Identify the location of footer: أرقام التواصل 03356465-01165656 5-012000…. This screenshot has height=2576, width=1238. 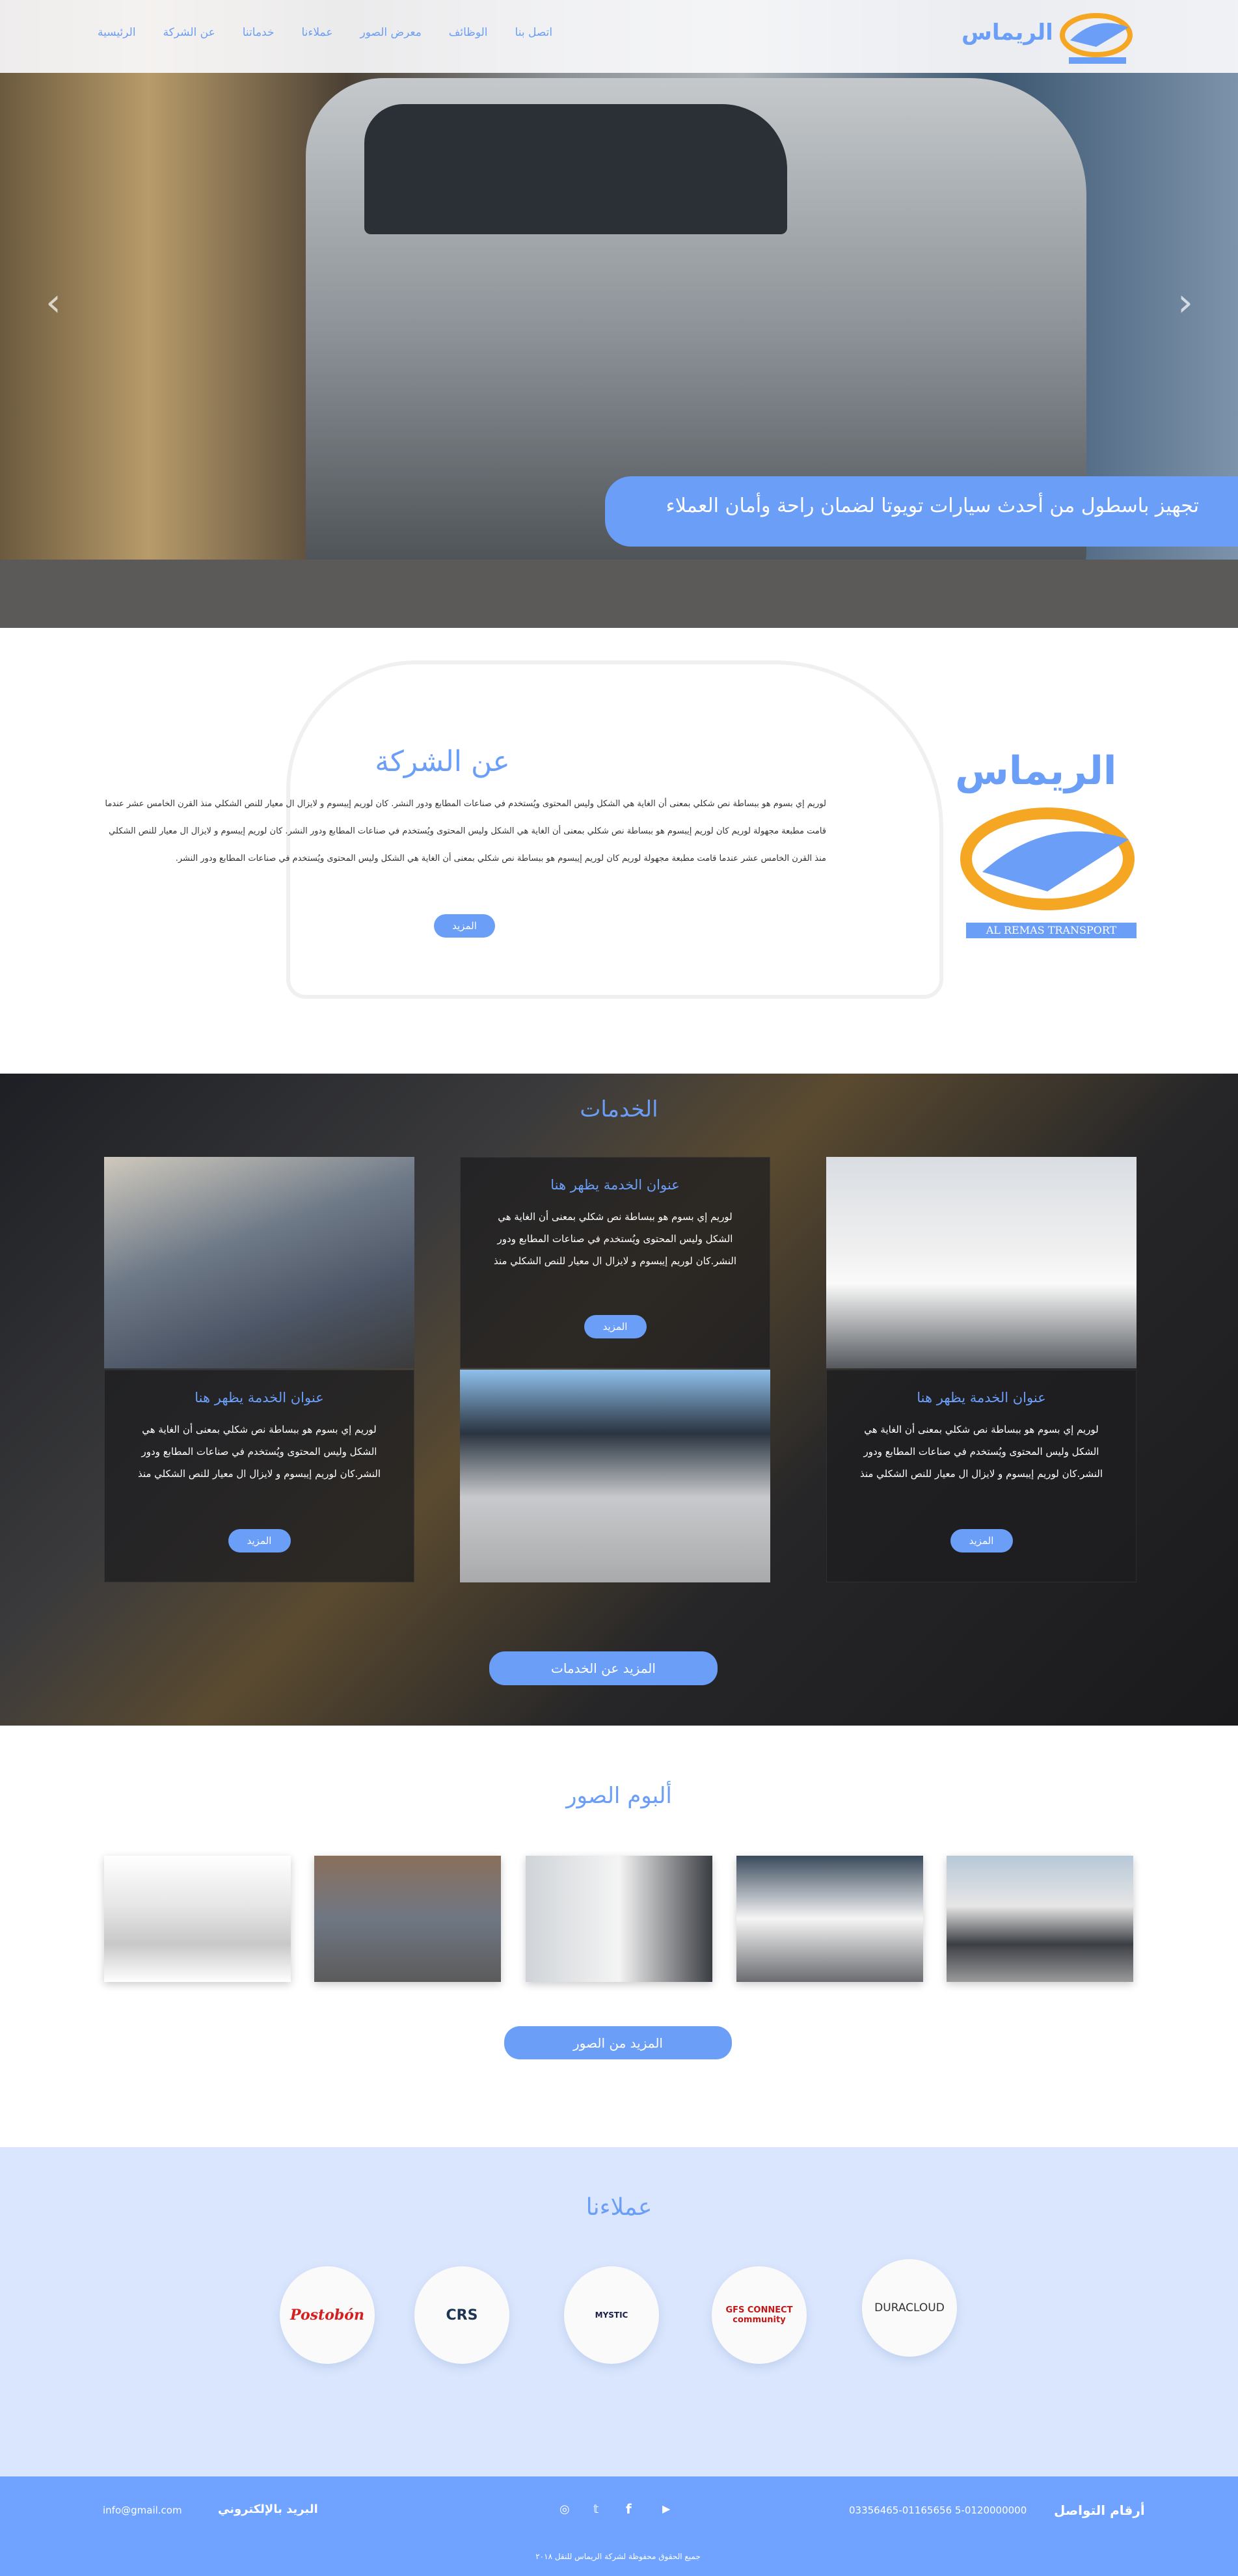
(619, 2526).